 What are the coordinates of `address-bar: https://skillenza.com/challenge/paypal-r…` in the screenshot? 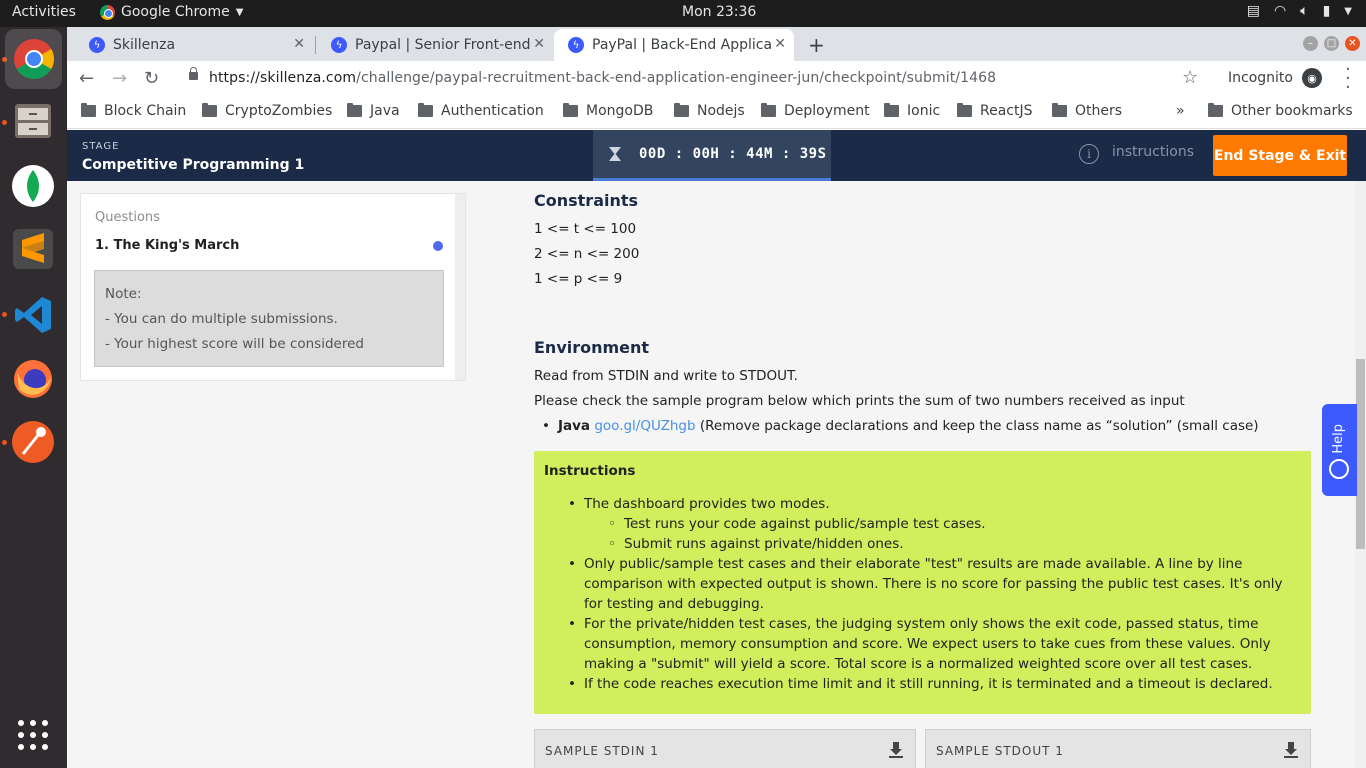 It's located at (602, 78).